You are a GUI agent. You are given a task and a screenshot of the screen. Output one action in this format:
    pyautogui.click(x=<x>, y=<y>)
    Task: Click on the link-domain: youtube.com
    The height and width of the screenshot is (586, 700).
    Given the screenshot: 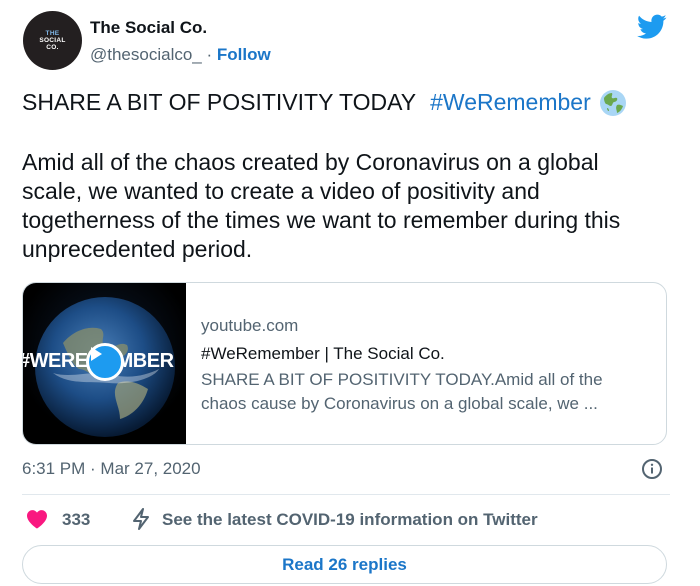 What is the action you would take?
    pyautogui.click(x=250, y=325)
    